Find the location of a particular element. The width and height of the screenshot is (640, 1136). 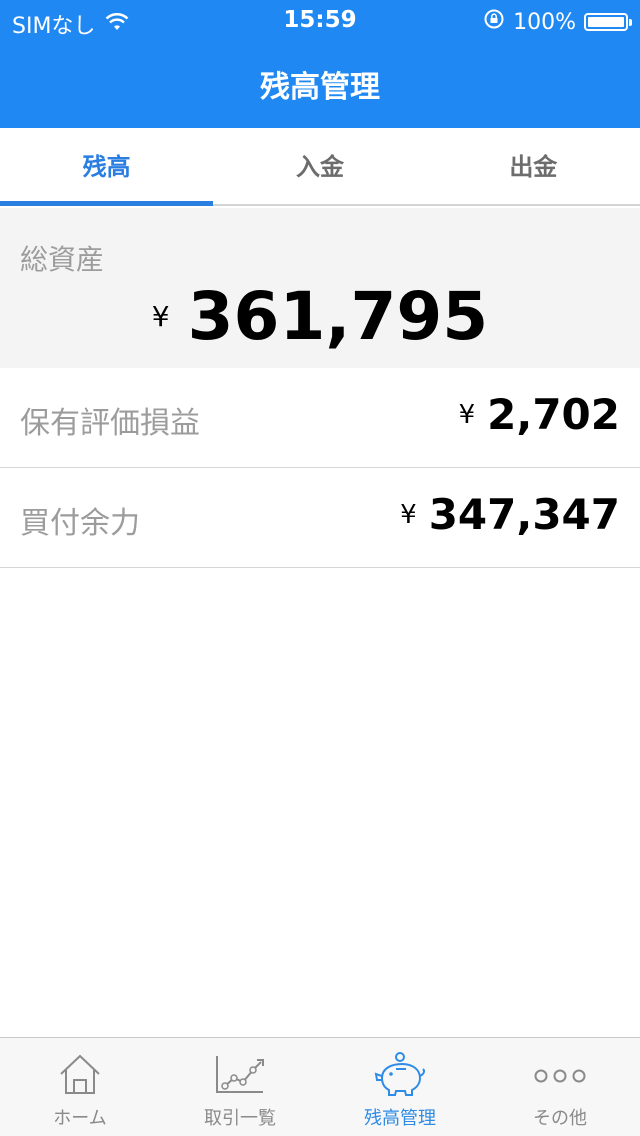

unrealized-pl-value: 2,702 is located at coordinates (553, 414).